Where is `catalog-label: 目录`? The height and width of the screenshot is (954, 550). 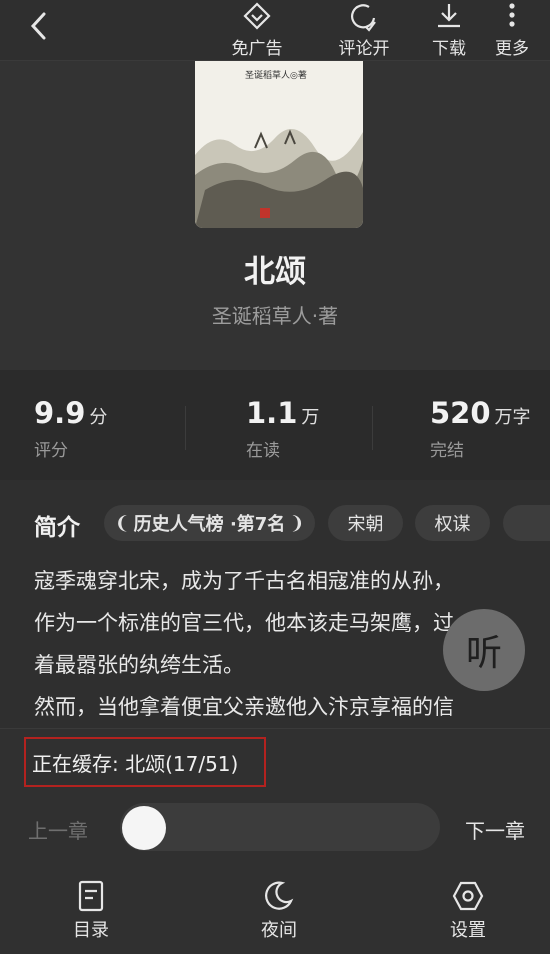
catalog-label: 目录 is located at coordinates (91, 930).